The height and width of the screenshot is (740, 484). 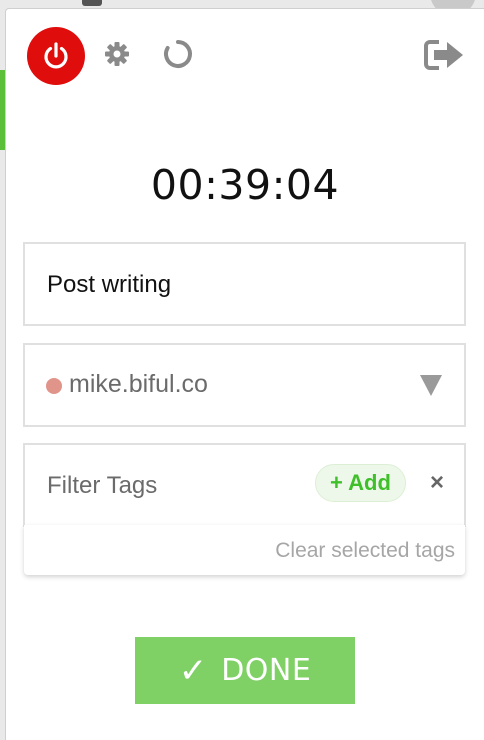 What do you see at coordinates (167, 486) in the screenshot?
I see `tags-filter-input` at bounding box center [167, 486].